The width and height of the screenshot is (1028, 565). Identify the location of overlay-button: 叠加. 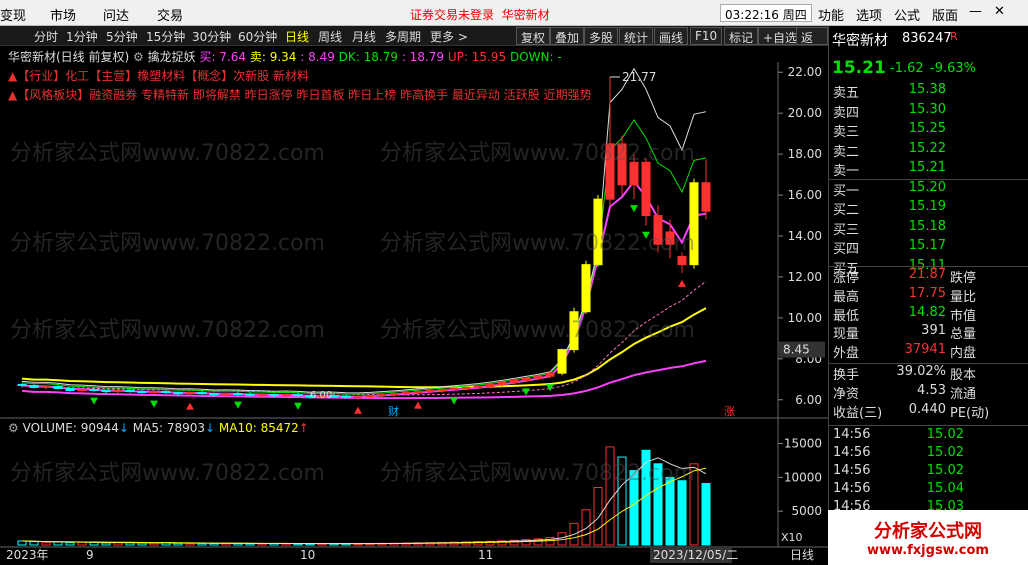
(567, 36).